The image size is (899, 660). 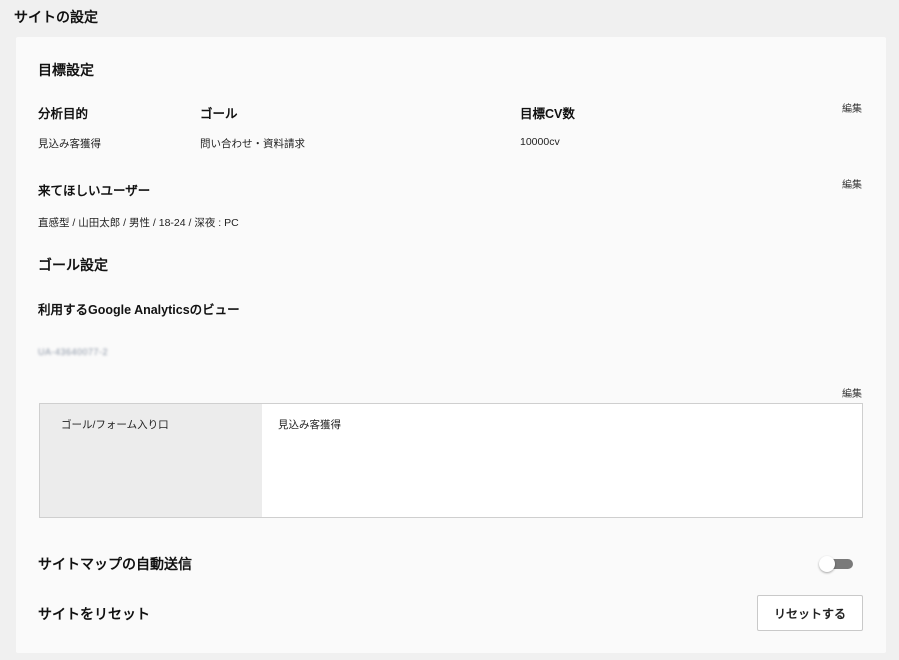 What do you see at coordinates (69, 144) in the screenshot?
I see `purpose-value: 見込み客獲得` at bounding box center [69, 144].